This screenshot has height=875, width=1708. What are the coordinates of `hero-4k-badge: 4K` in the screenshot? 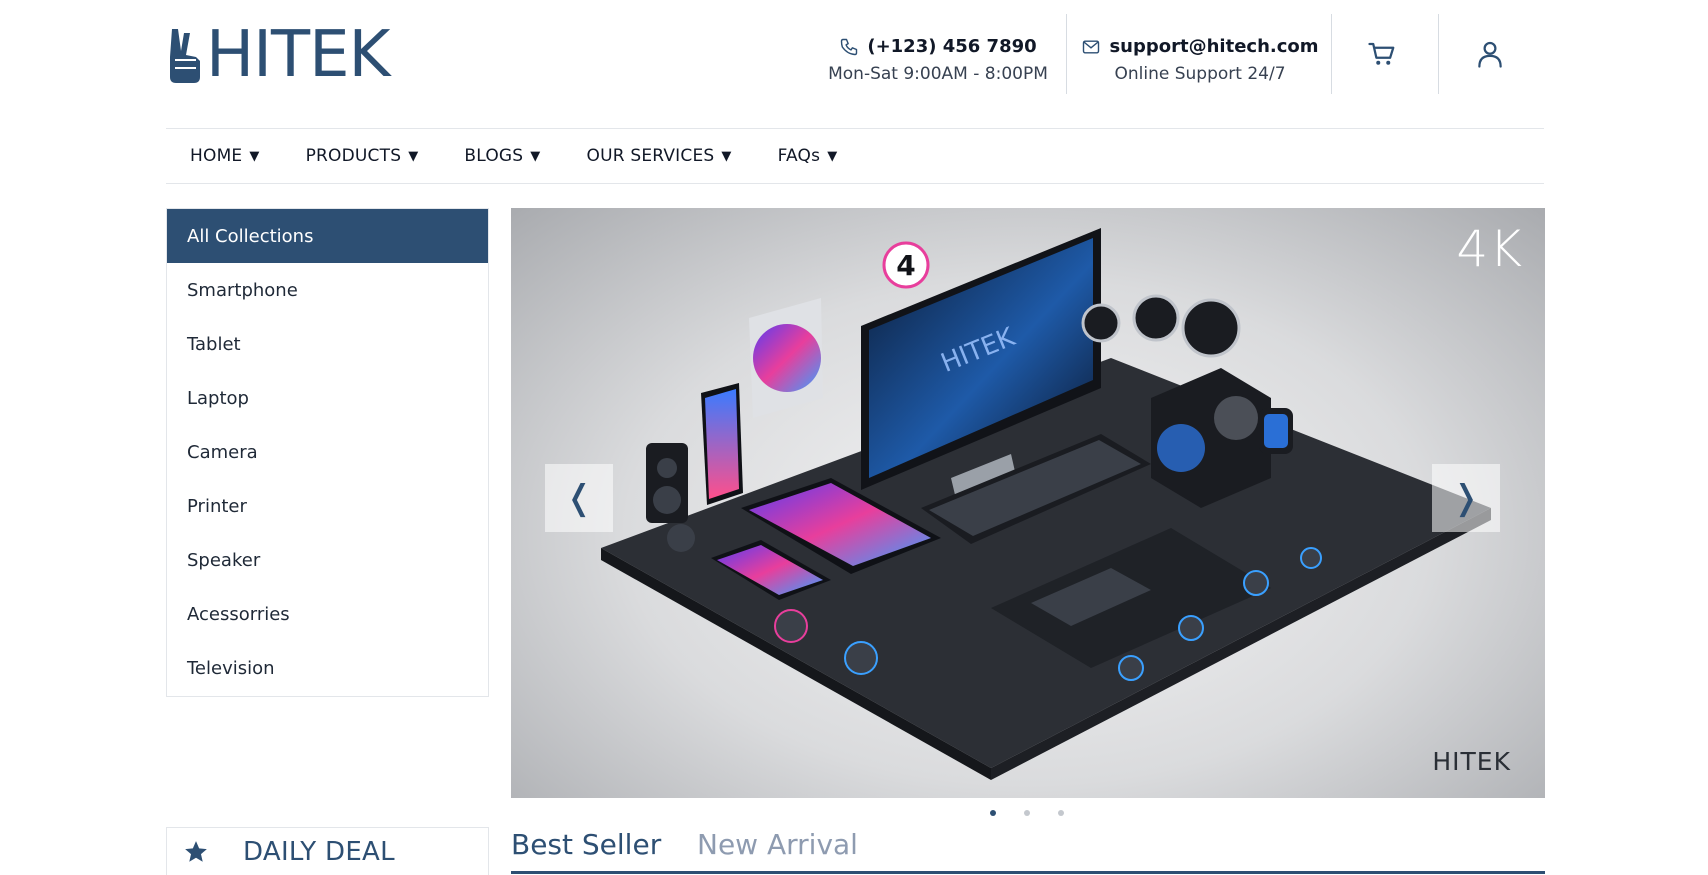 It's located at (1489, 249).